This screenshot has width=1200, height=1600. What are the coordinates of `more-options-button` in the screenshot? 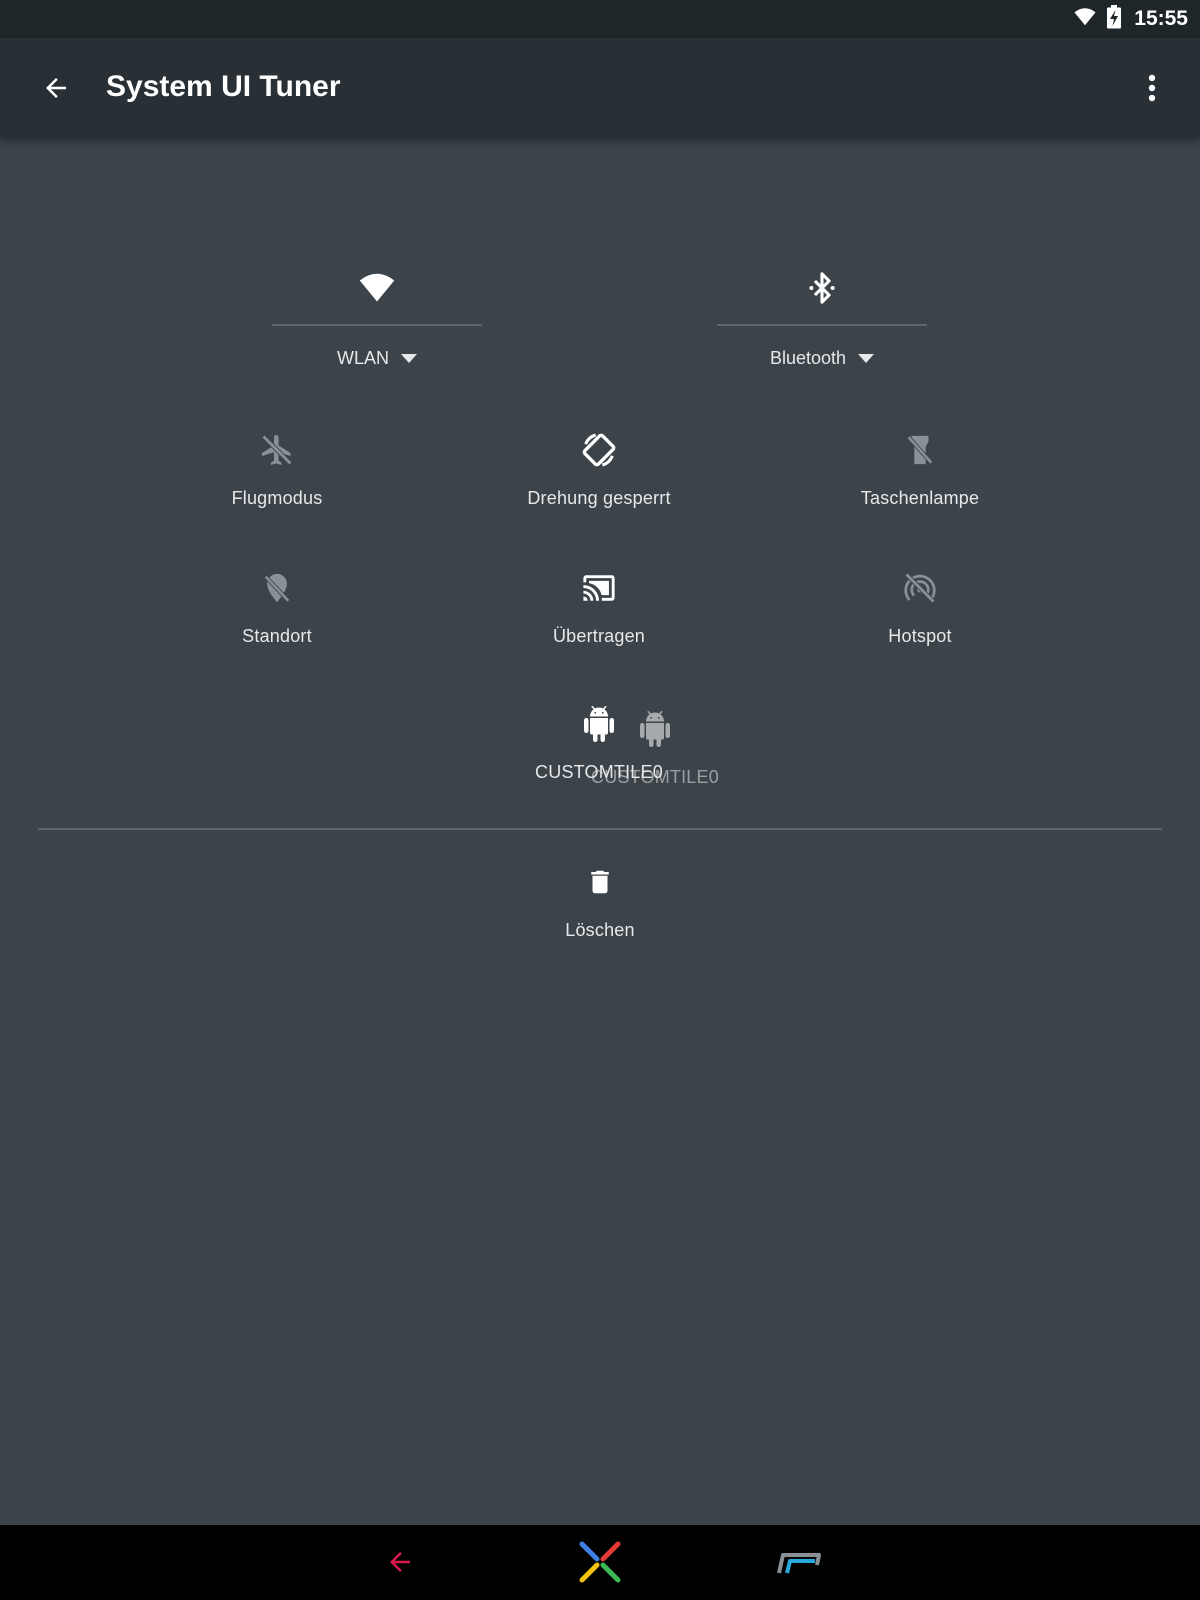 It's located at (1152, 88).